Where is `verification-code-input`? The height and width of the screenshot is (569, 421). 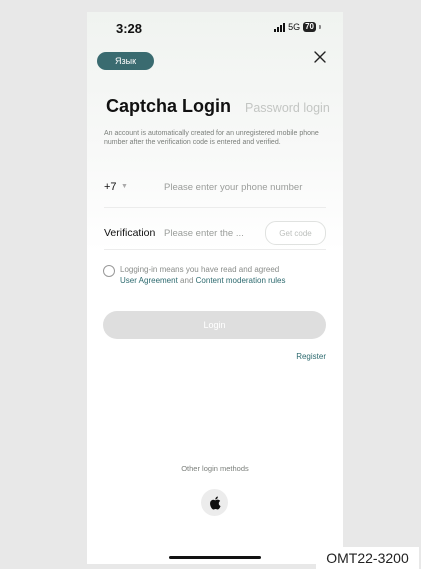 verification-code-input is located at coordinates (214, 233).